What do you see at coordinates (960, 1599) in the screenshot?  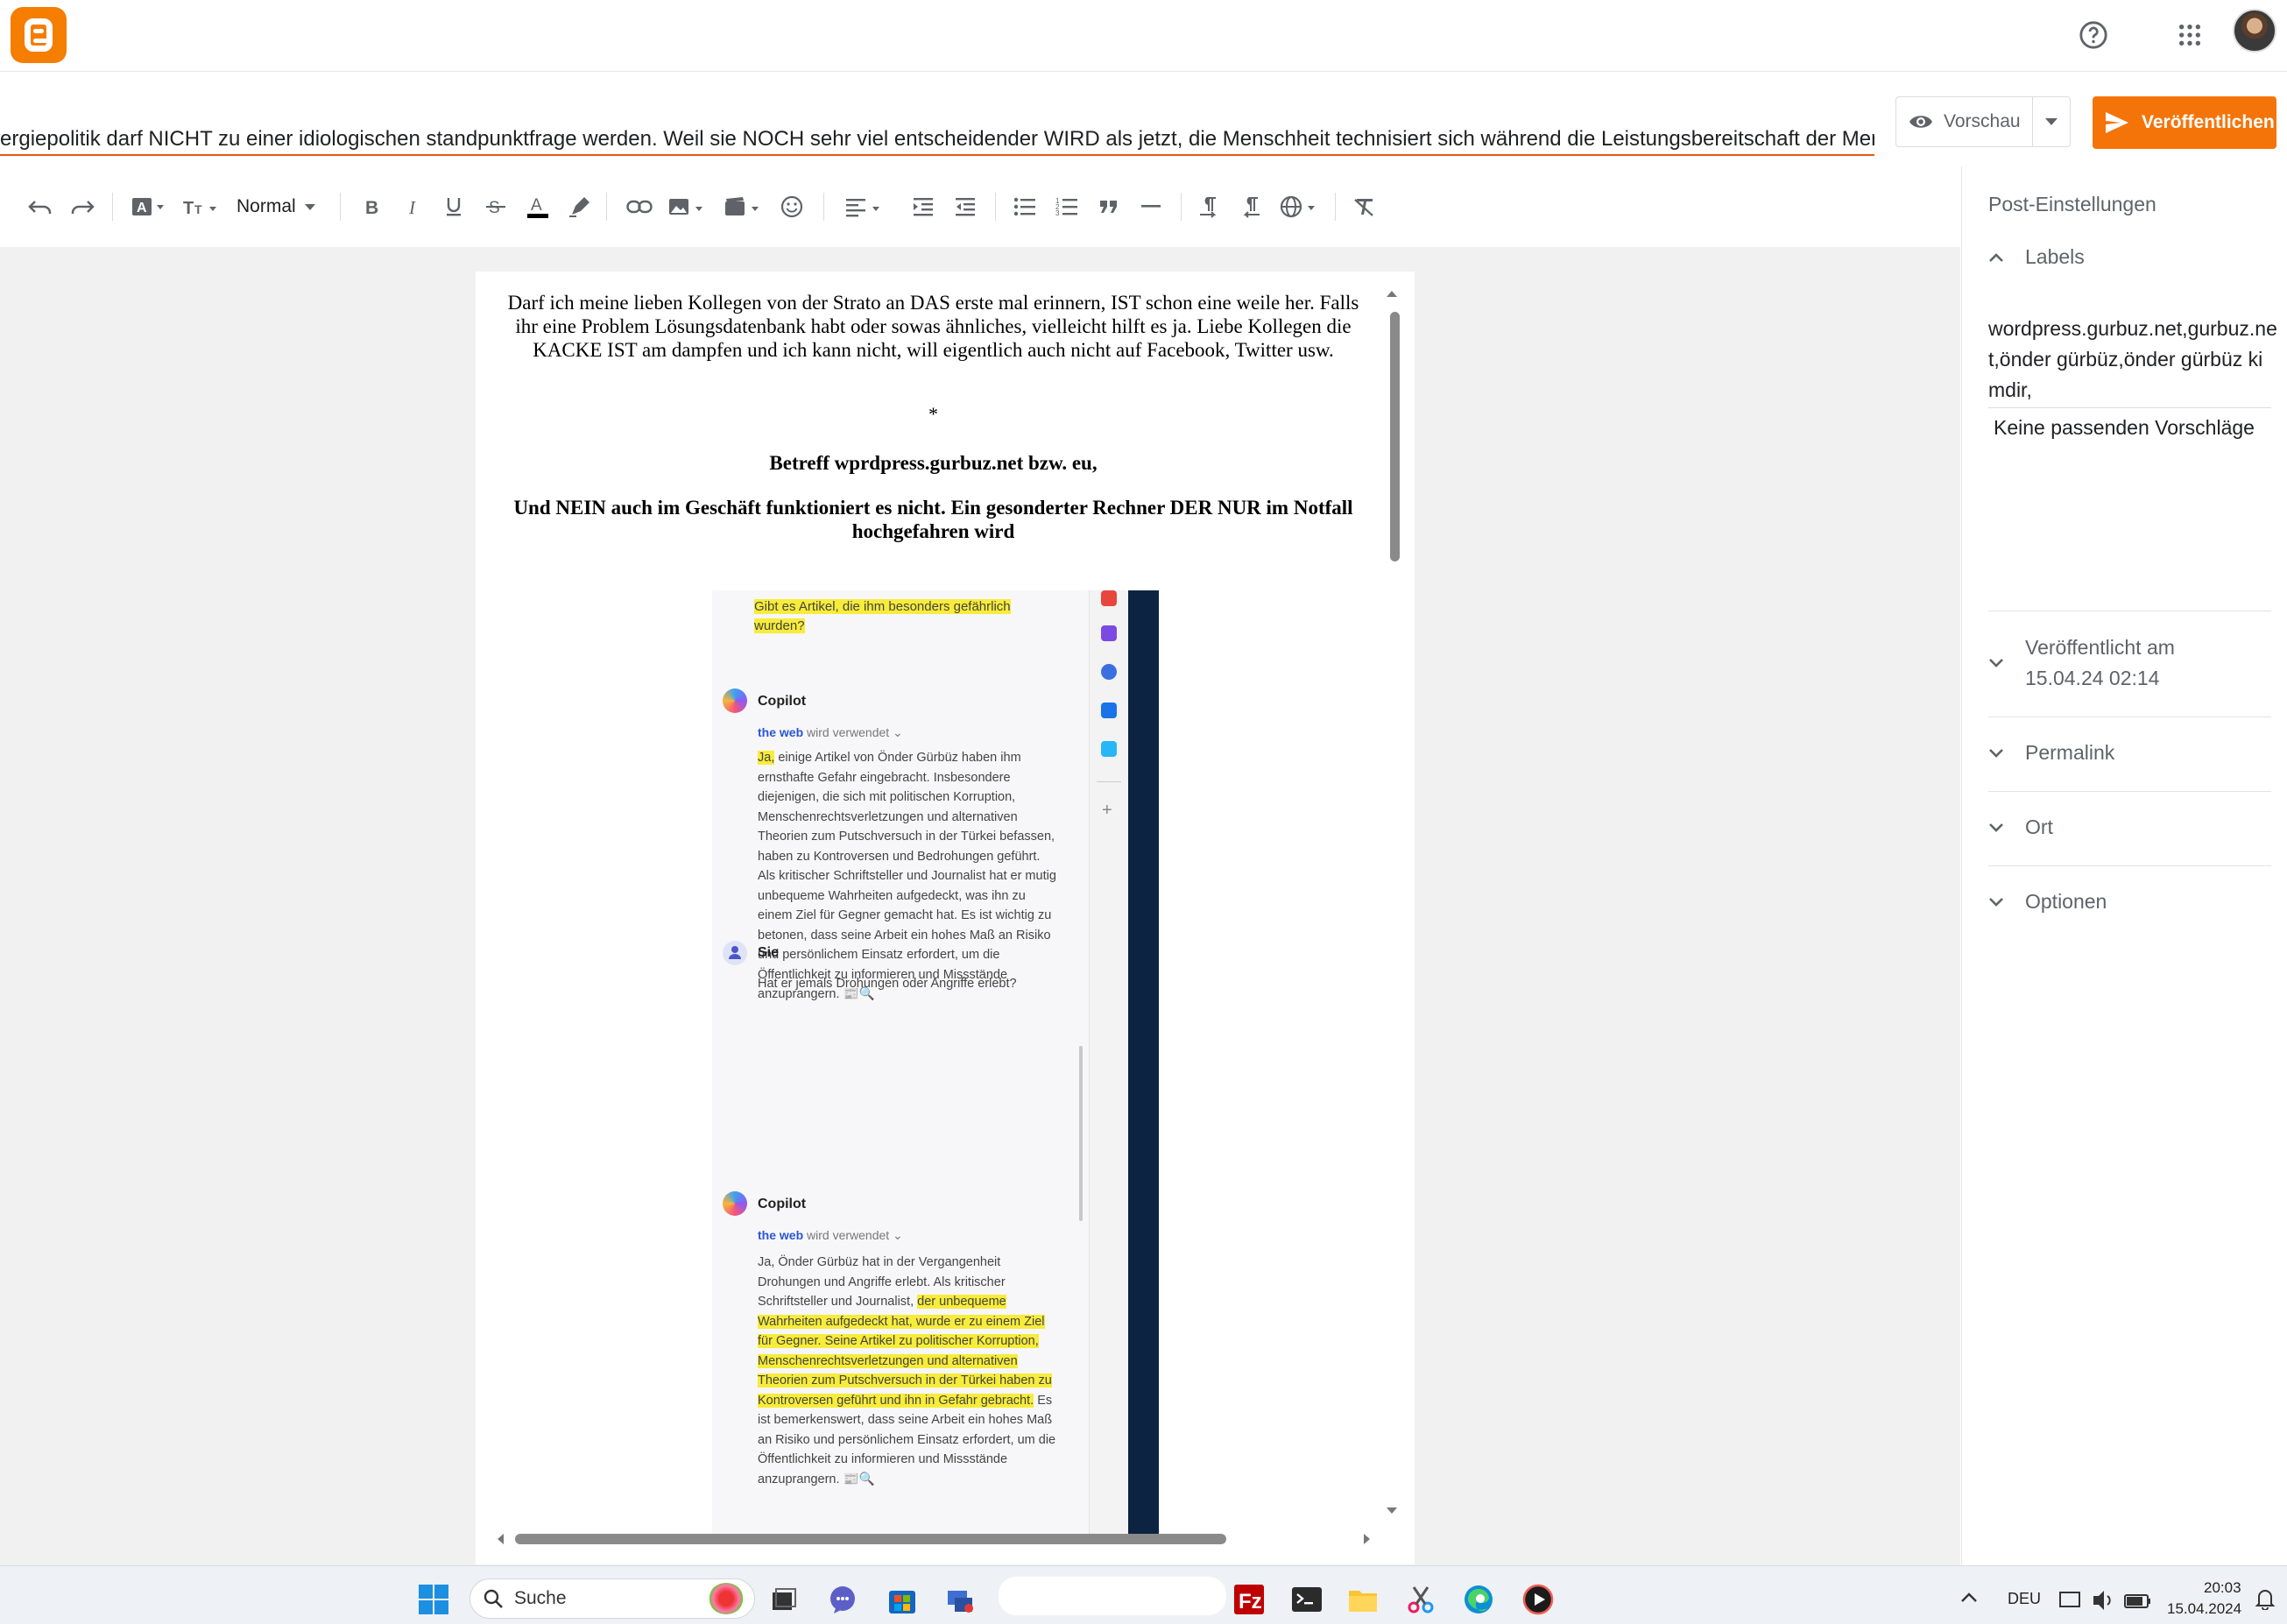 I see `network-app-icon` at bounding box center [960, 1599].